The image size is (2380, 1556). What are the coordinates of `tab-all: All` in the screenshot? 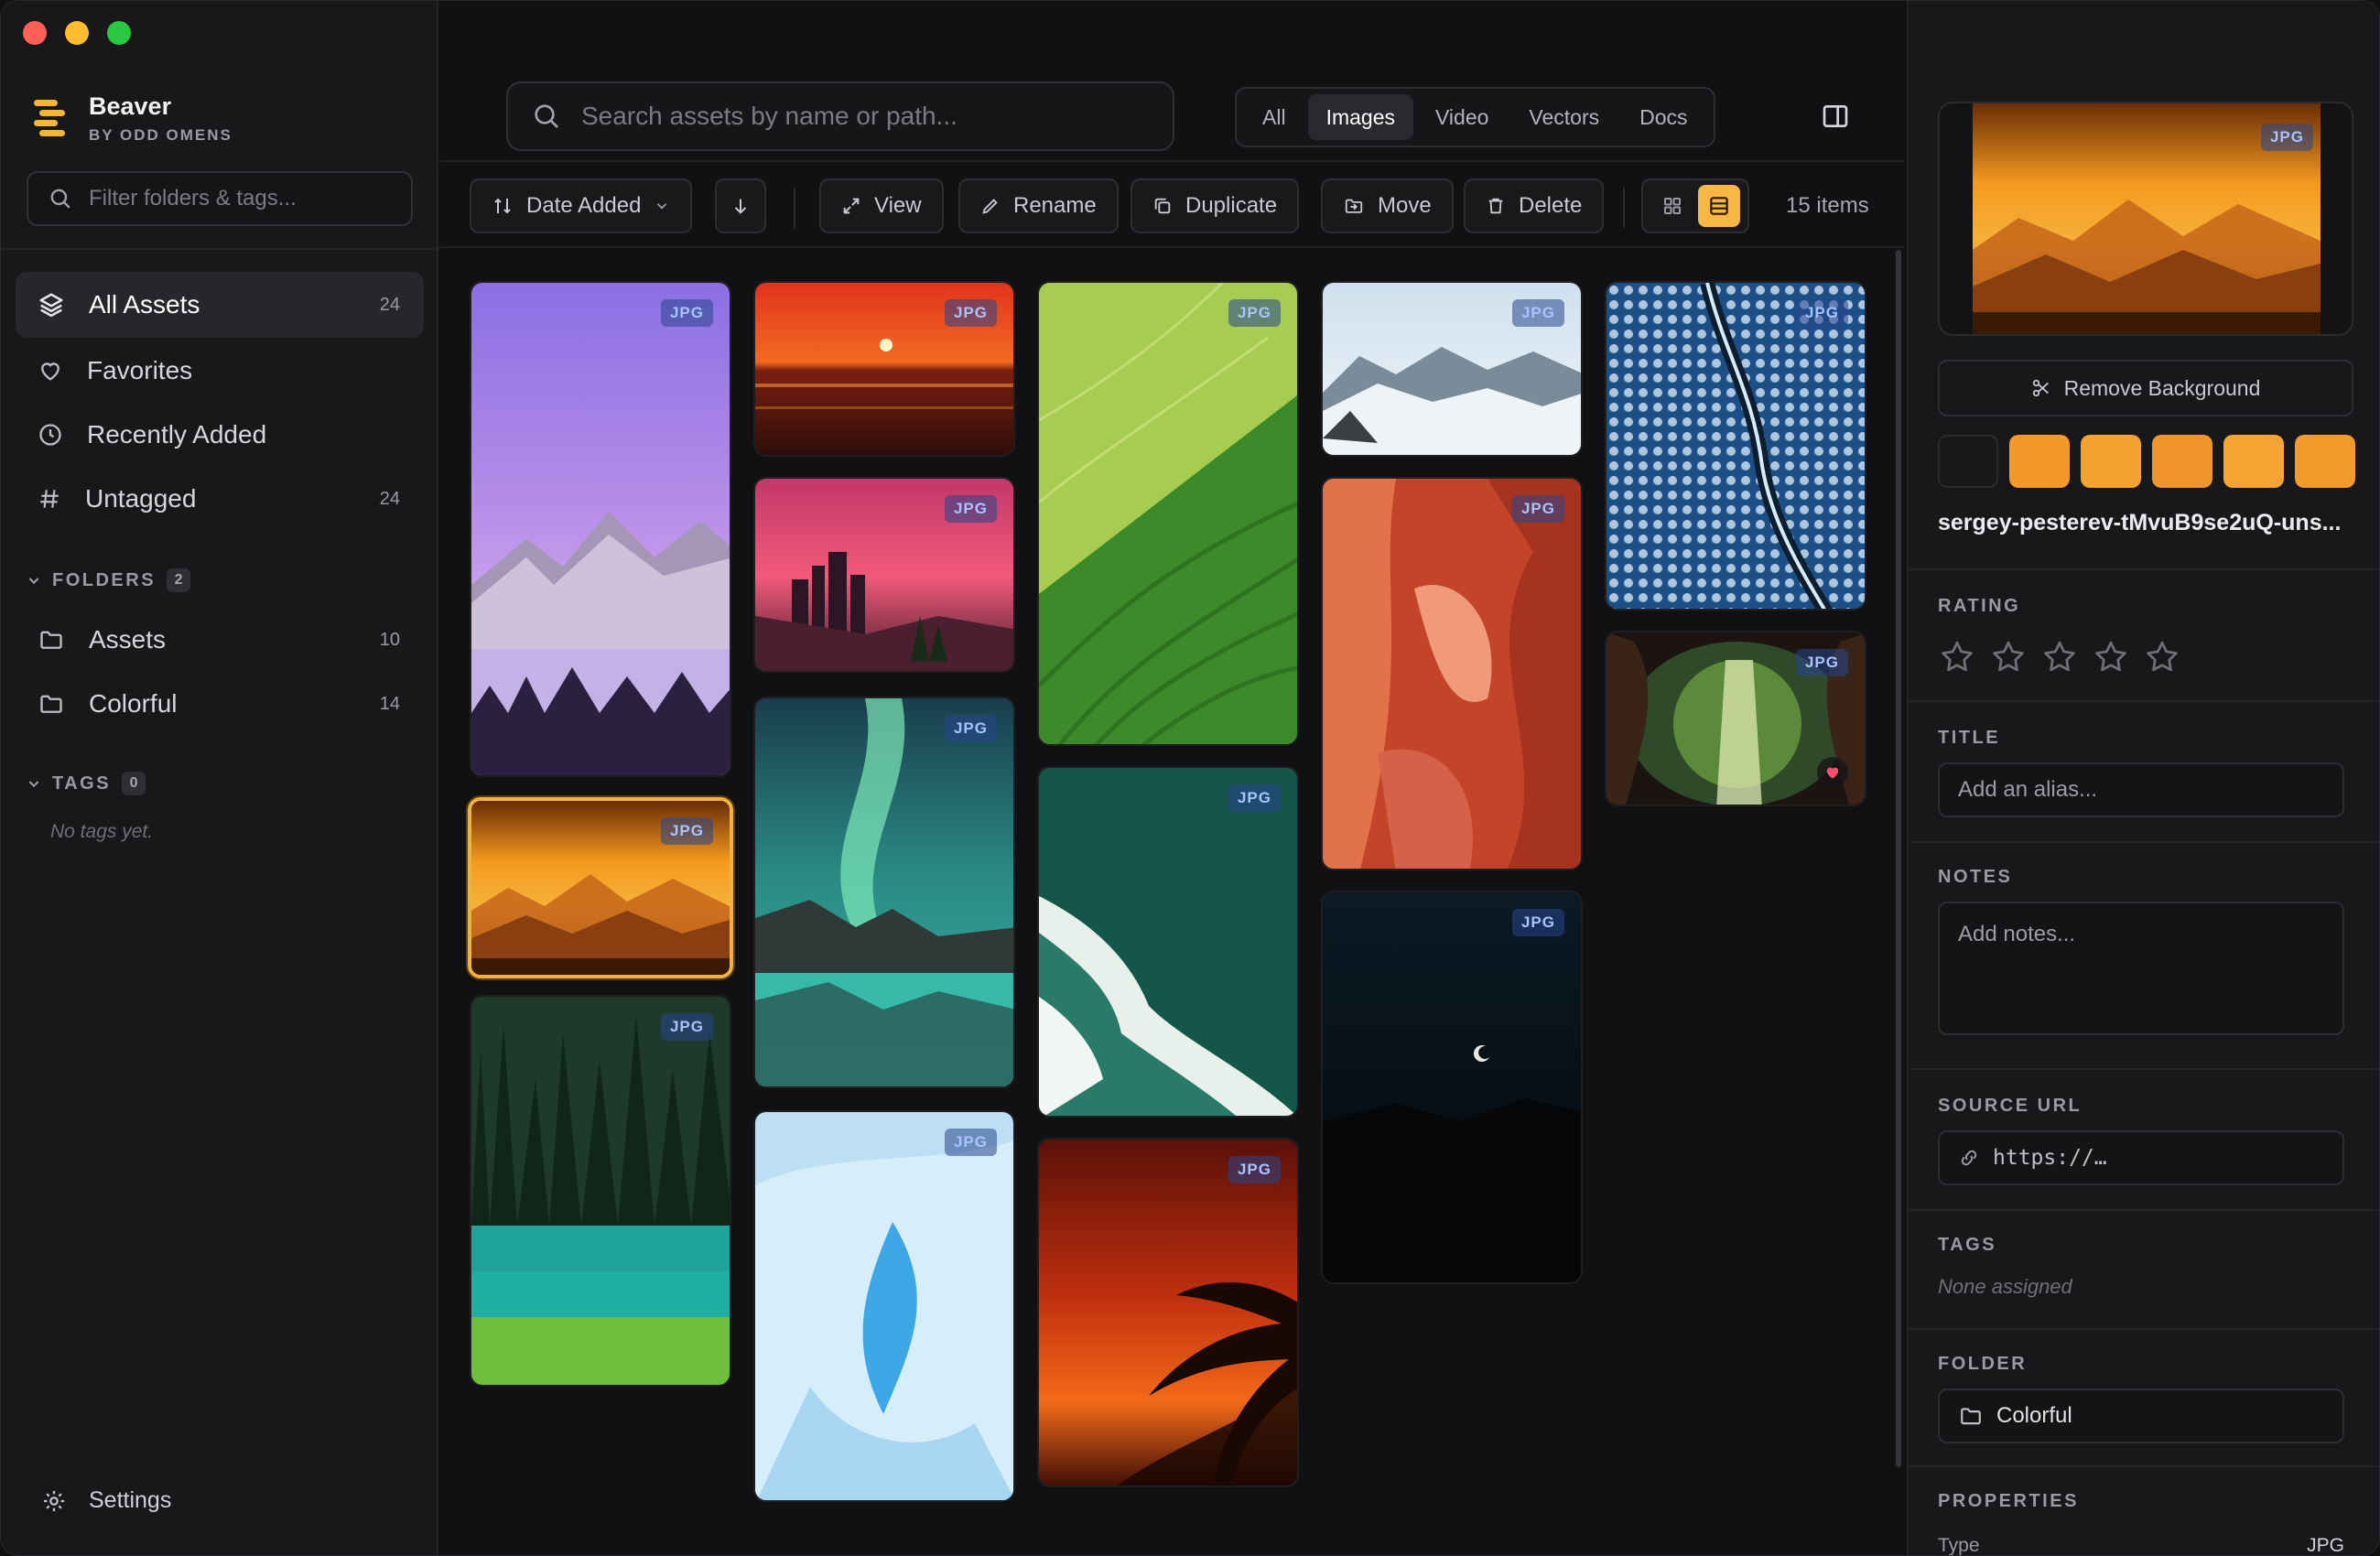 It's located at (1274, 117).